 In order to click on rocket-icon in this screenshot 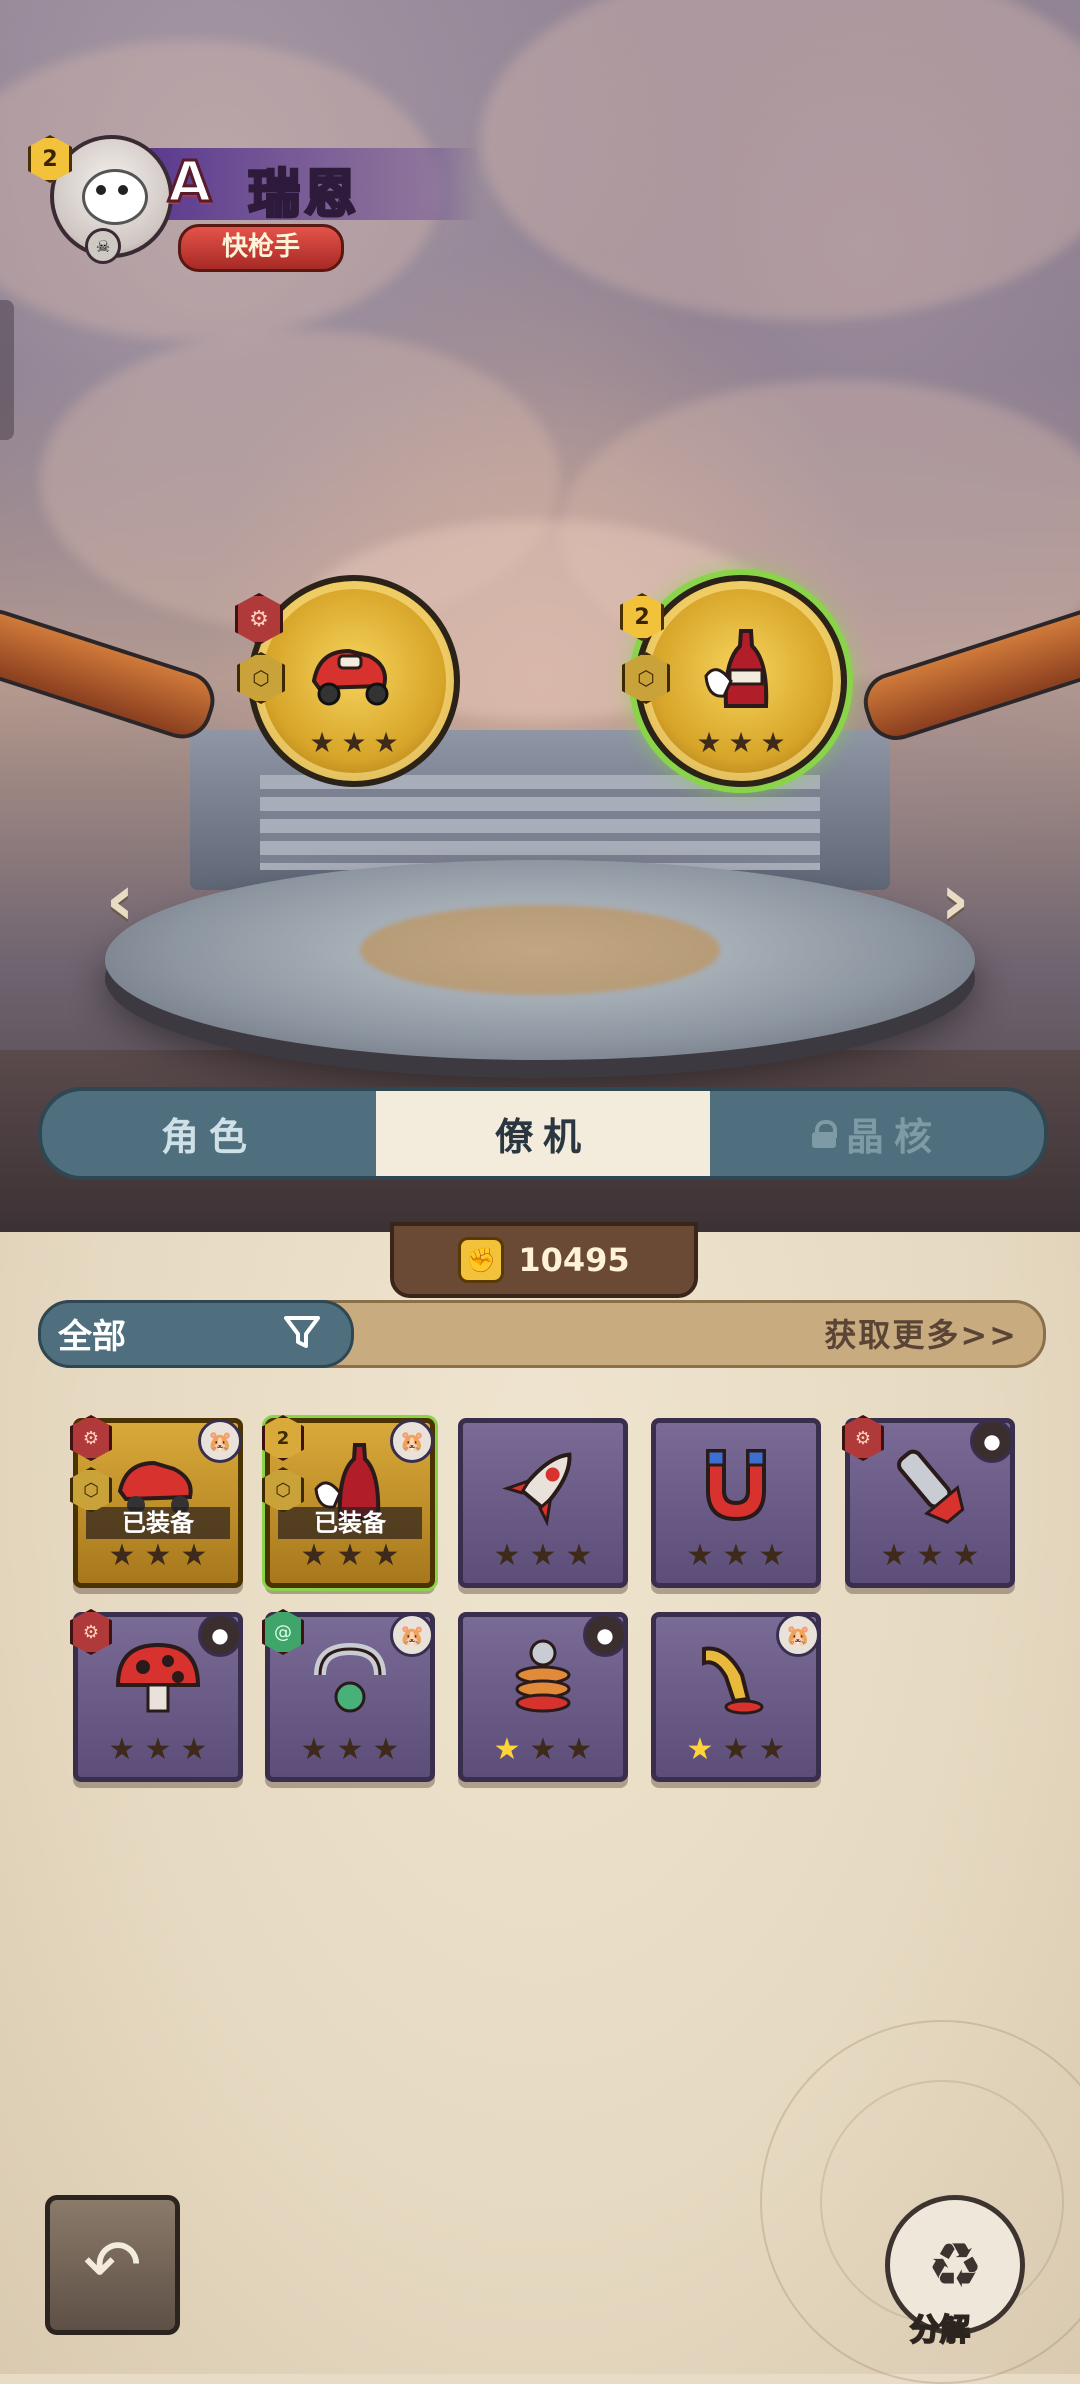, I will do `click(537, 1489)`.